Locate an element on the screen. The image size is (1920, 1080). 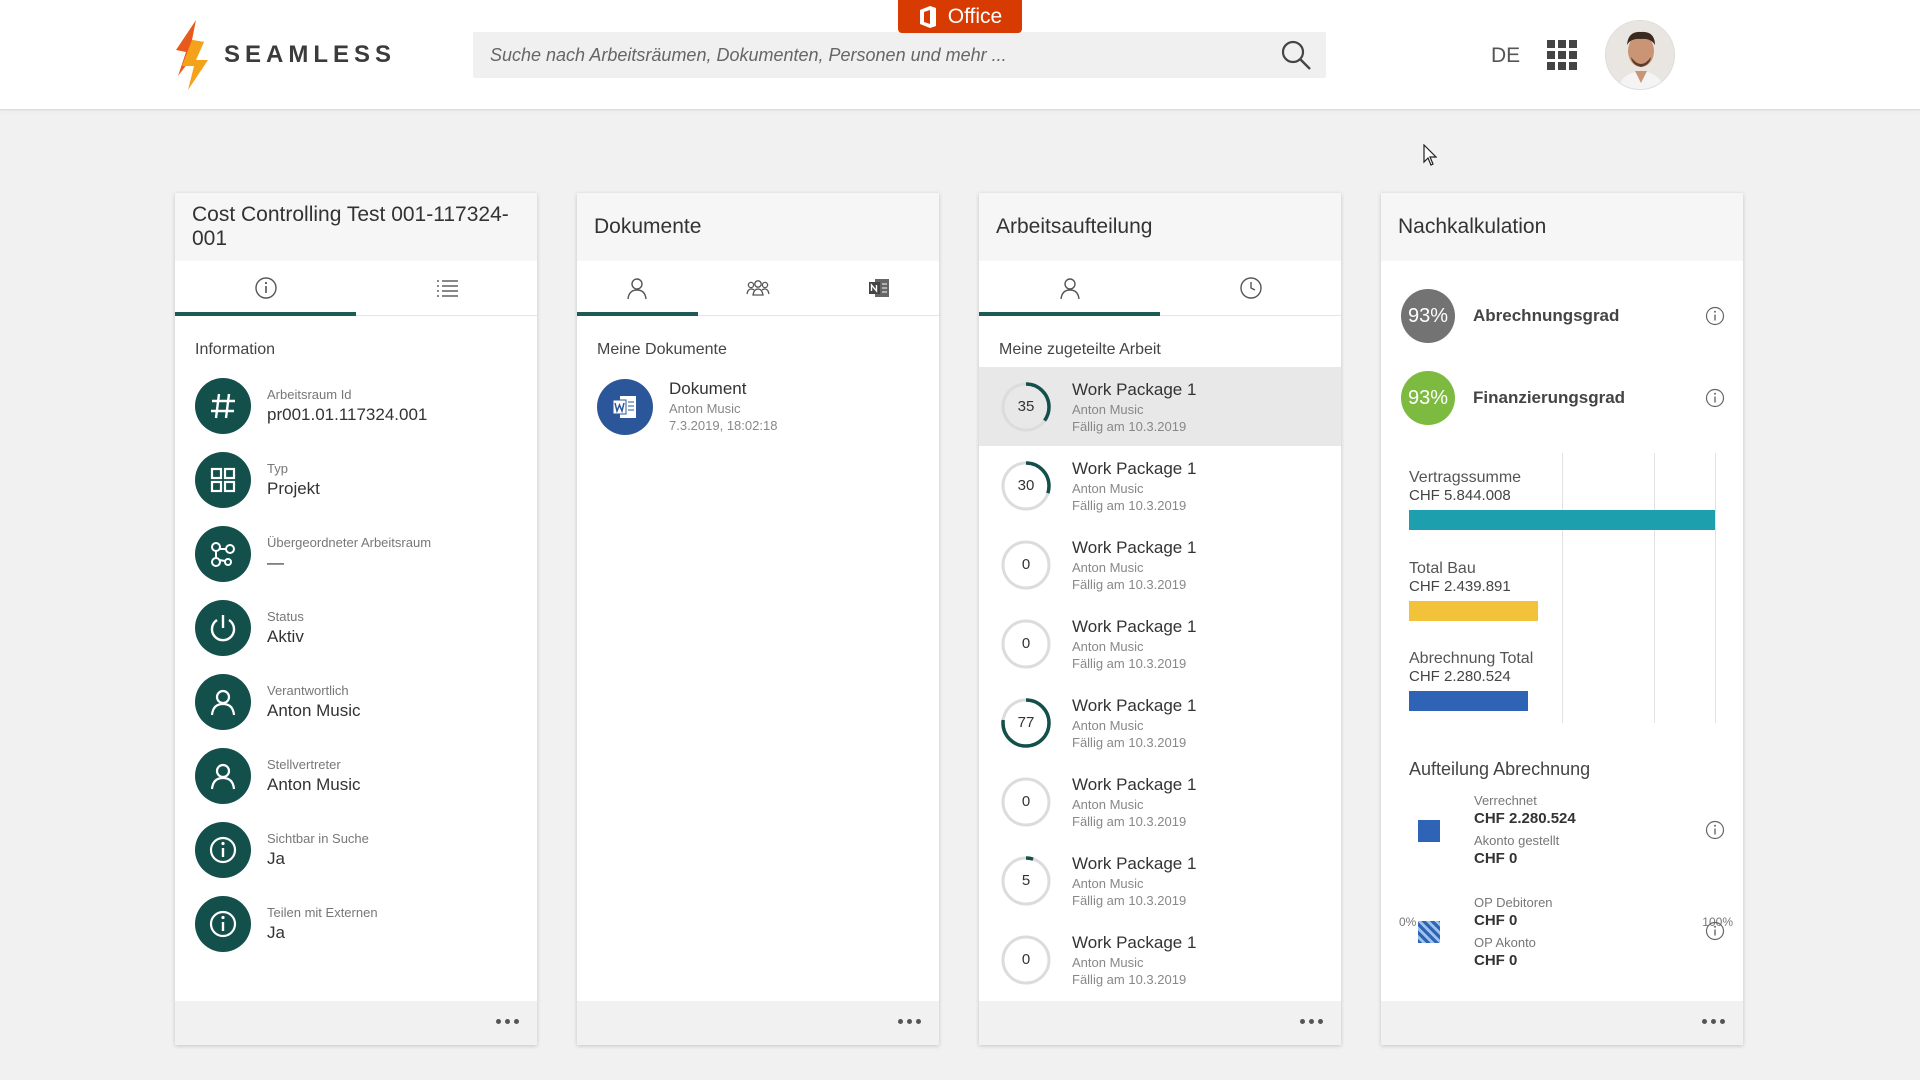
group-icon is located at coordinates (758, 288).